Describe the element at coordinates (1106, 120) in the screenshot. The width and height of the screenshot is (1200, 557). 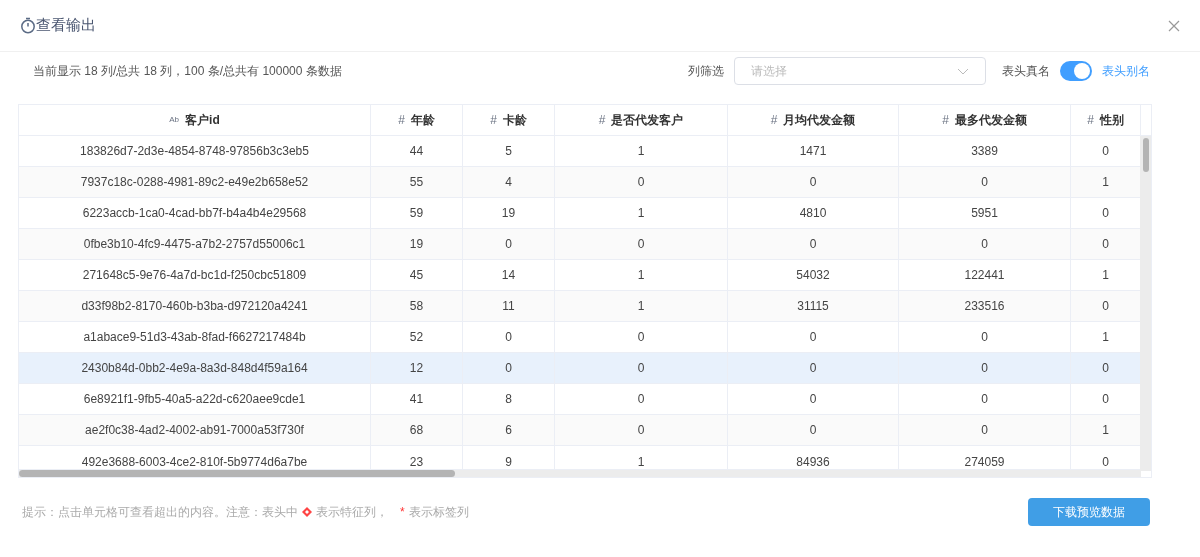
I see `column-header: # 性别` at that location.